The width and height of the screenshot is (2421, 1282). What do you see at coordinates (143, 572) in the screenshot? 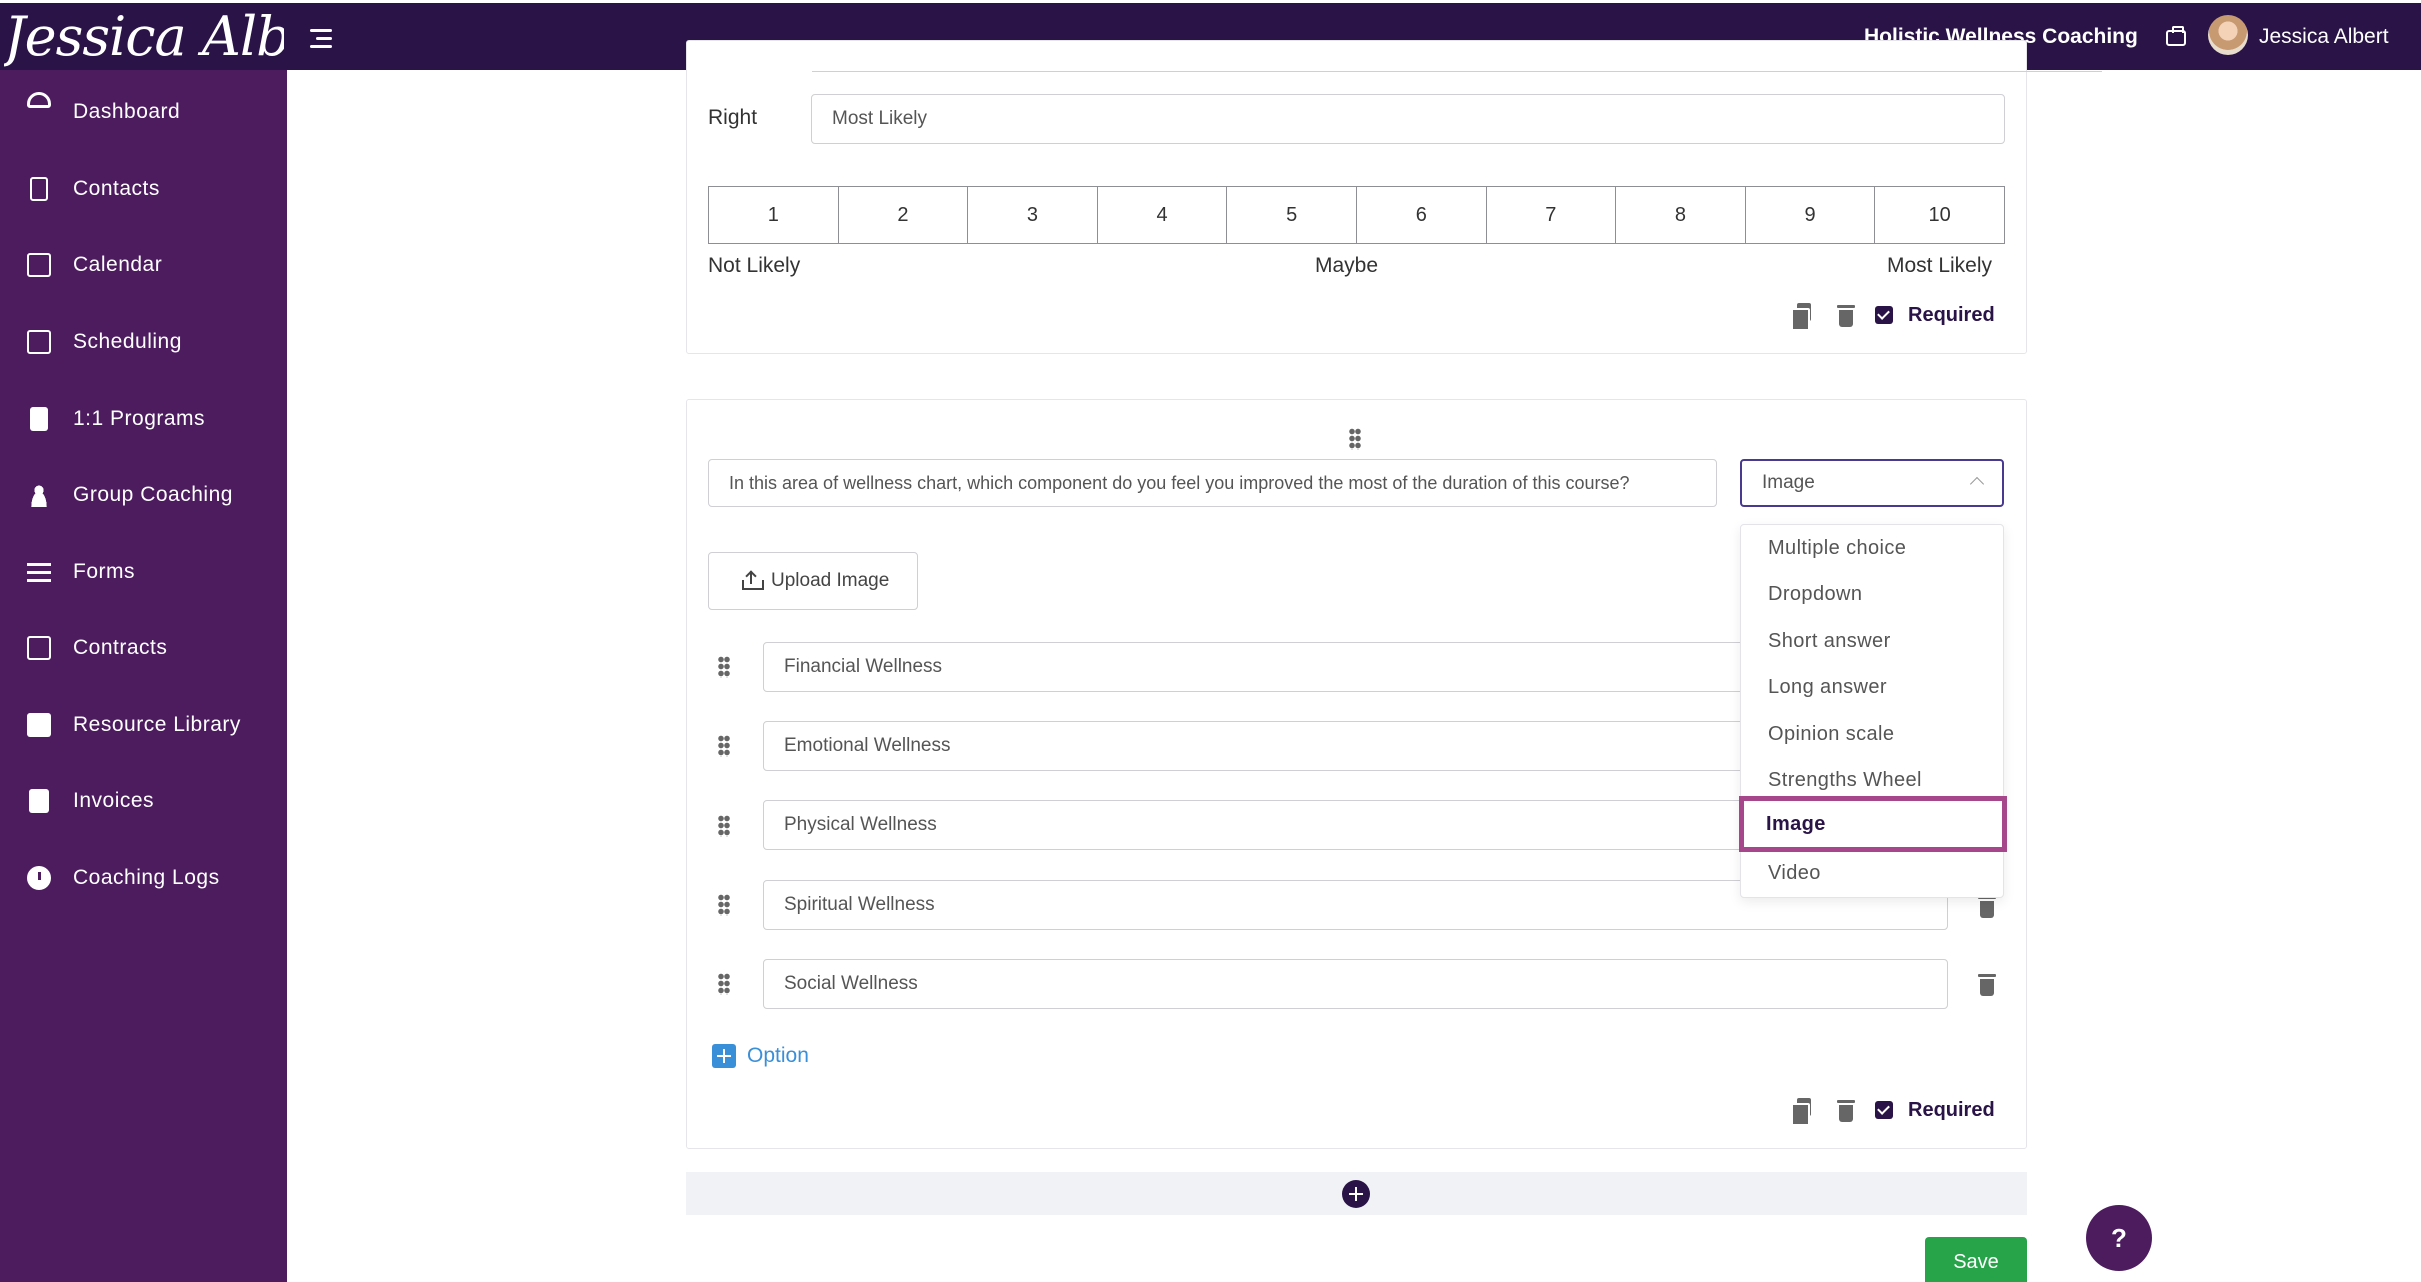
I see `sidebar-item-forms: Forms` at bounding box center [143, 572].